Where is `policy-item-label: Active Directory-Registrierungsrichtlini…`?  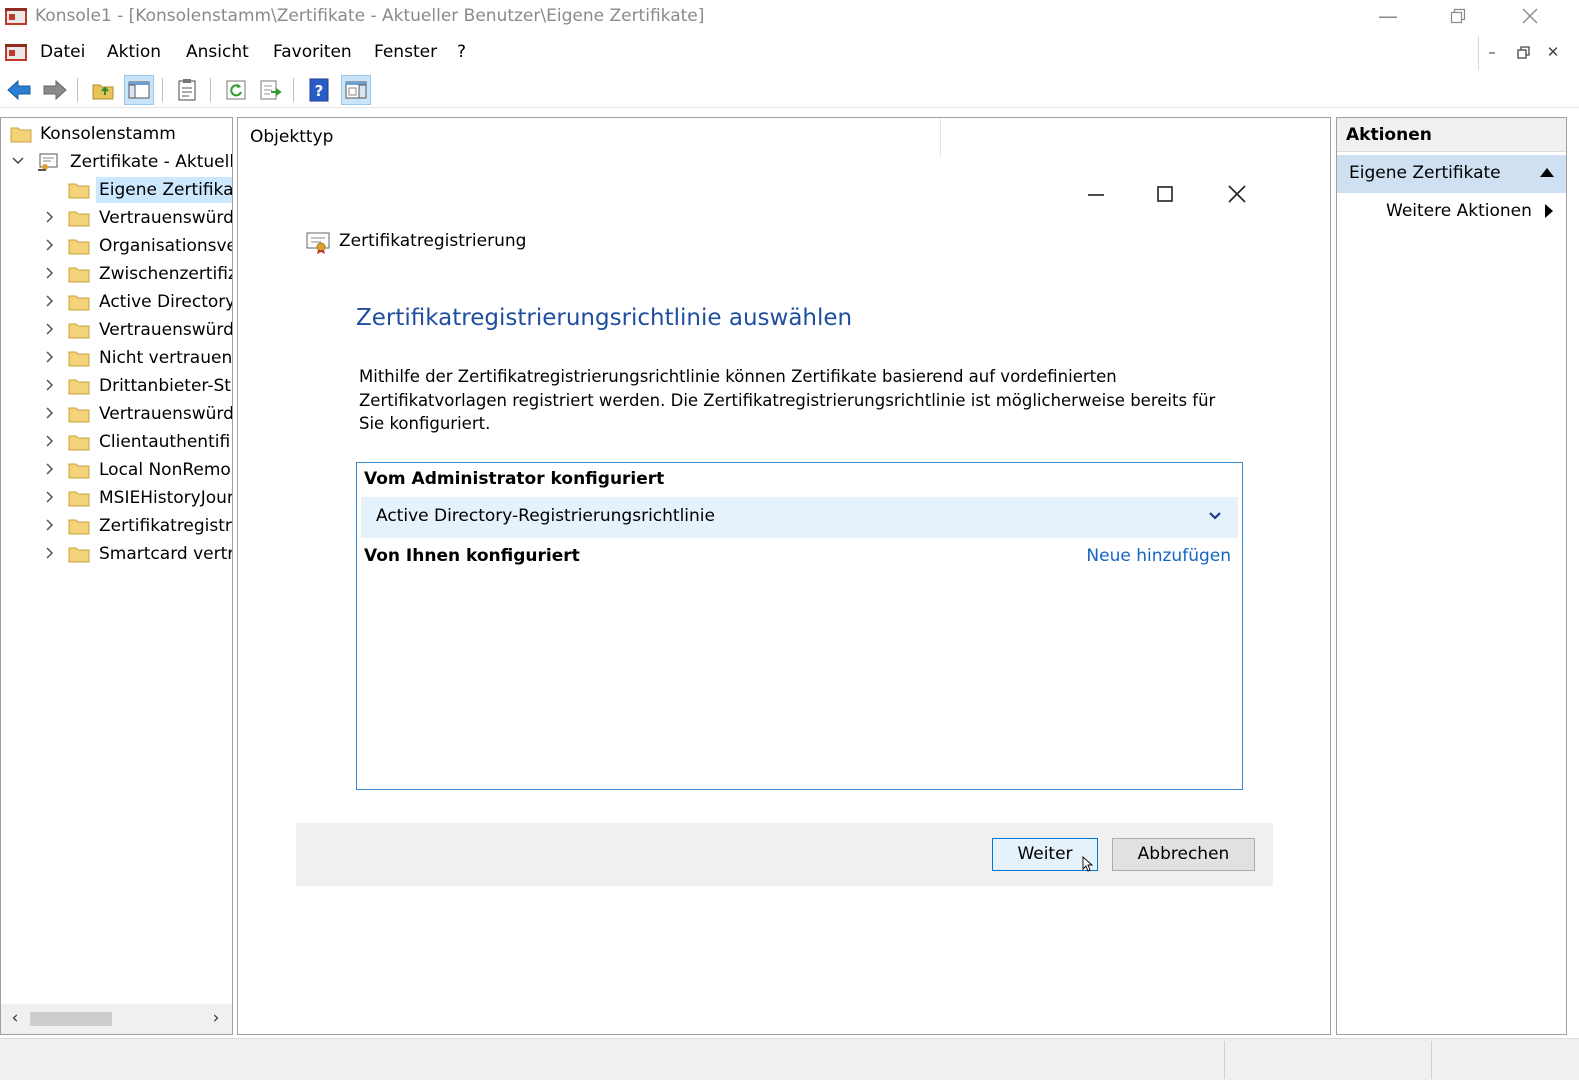 policy-item-label: Active Directory-Registrierungsrichtlini… is located at coordinates (545, 516).